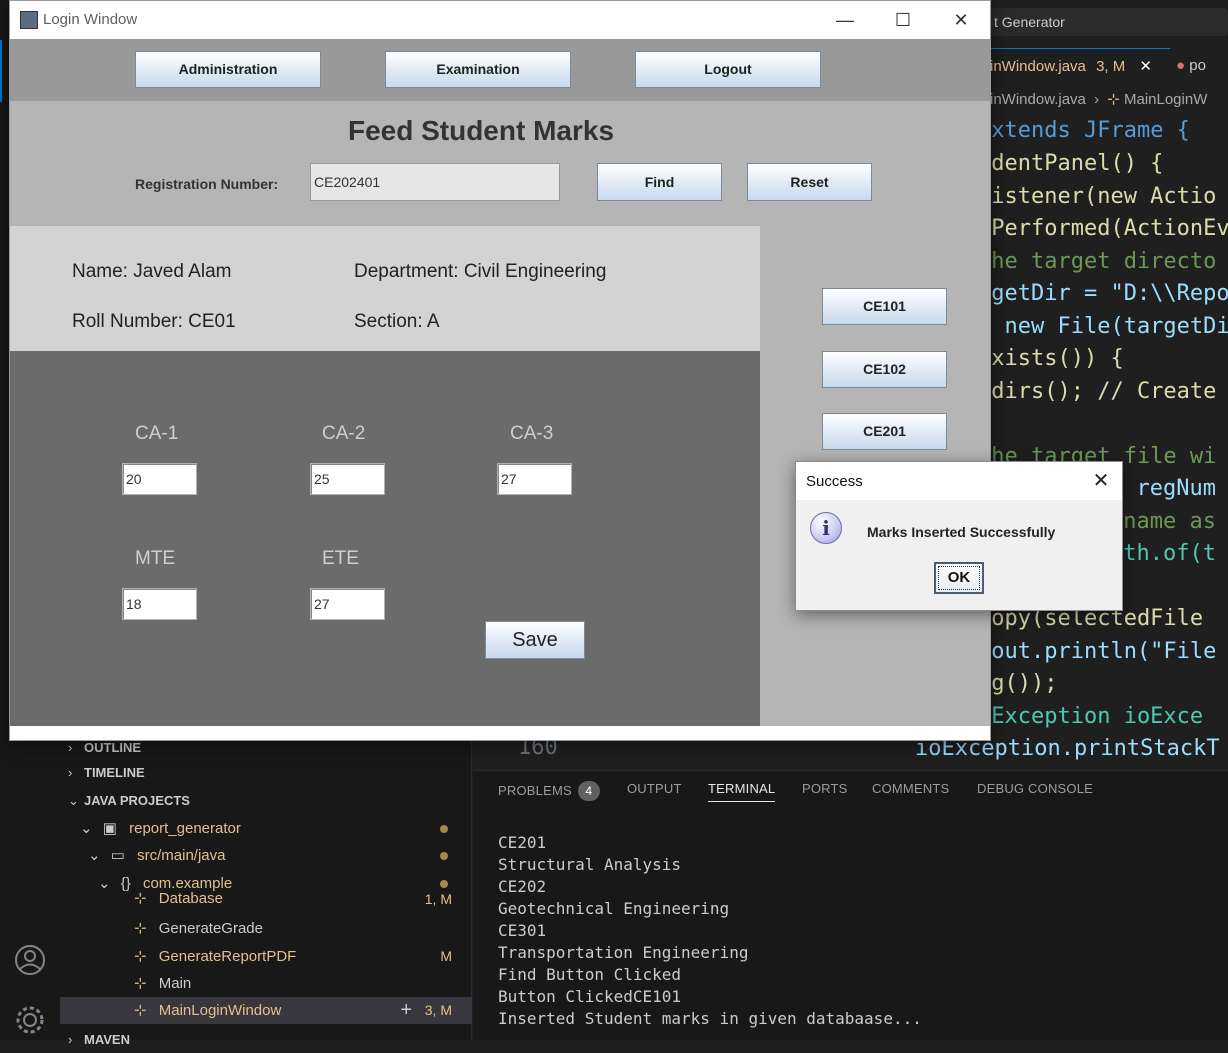  Describe the element at coordinates (478, 69) in the screenshot. I see `examination-button: Examination` at that location.